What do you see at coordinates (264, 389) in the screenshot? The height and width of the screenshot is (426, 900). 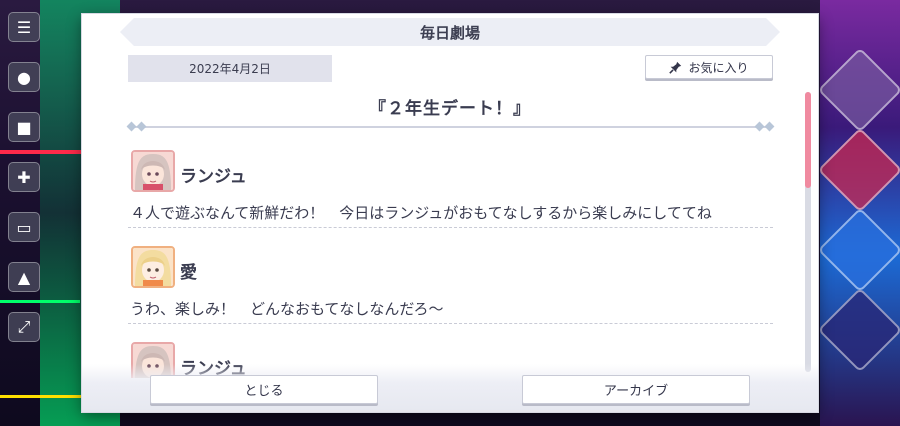 I see `close-button: とじる` at bounding box center [264, 389].